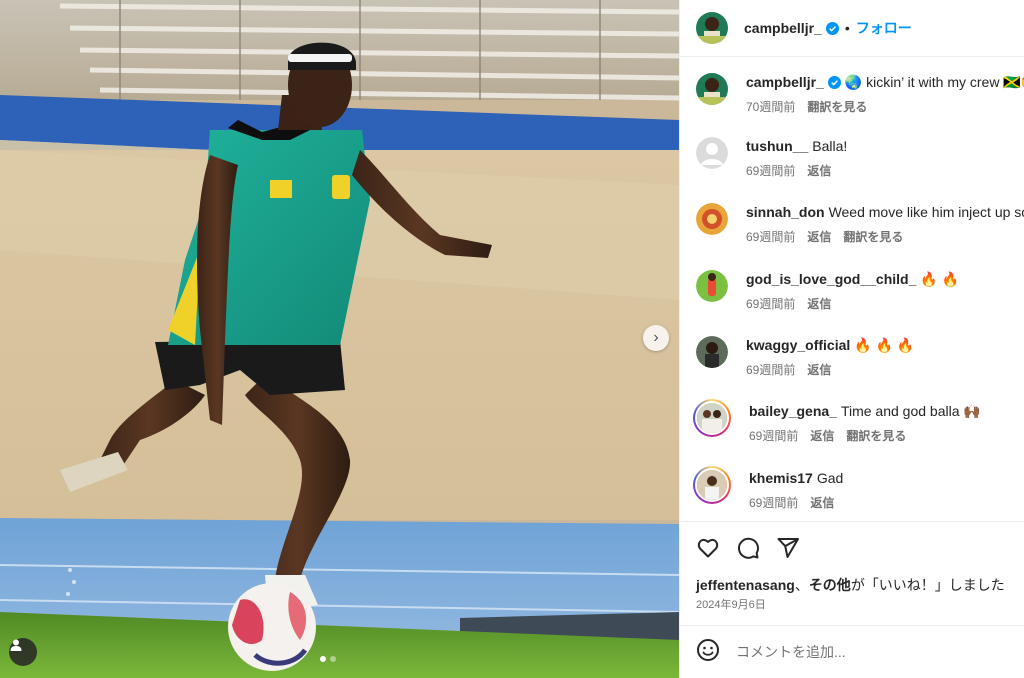 This screenshot has width=1024, height=678. What do you see at coordinates (785, 82) in the screenshot?
I see `comment-username: campbelljr_` at bounding box center [785, 82].